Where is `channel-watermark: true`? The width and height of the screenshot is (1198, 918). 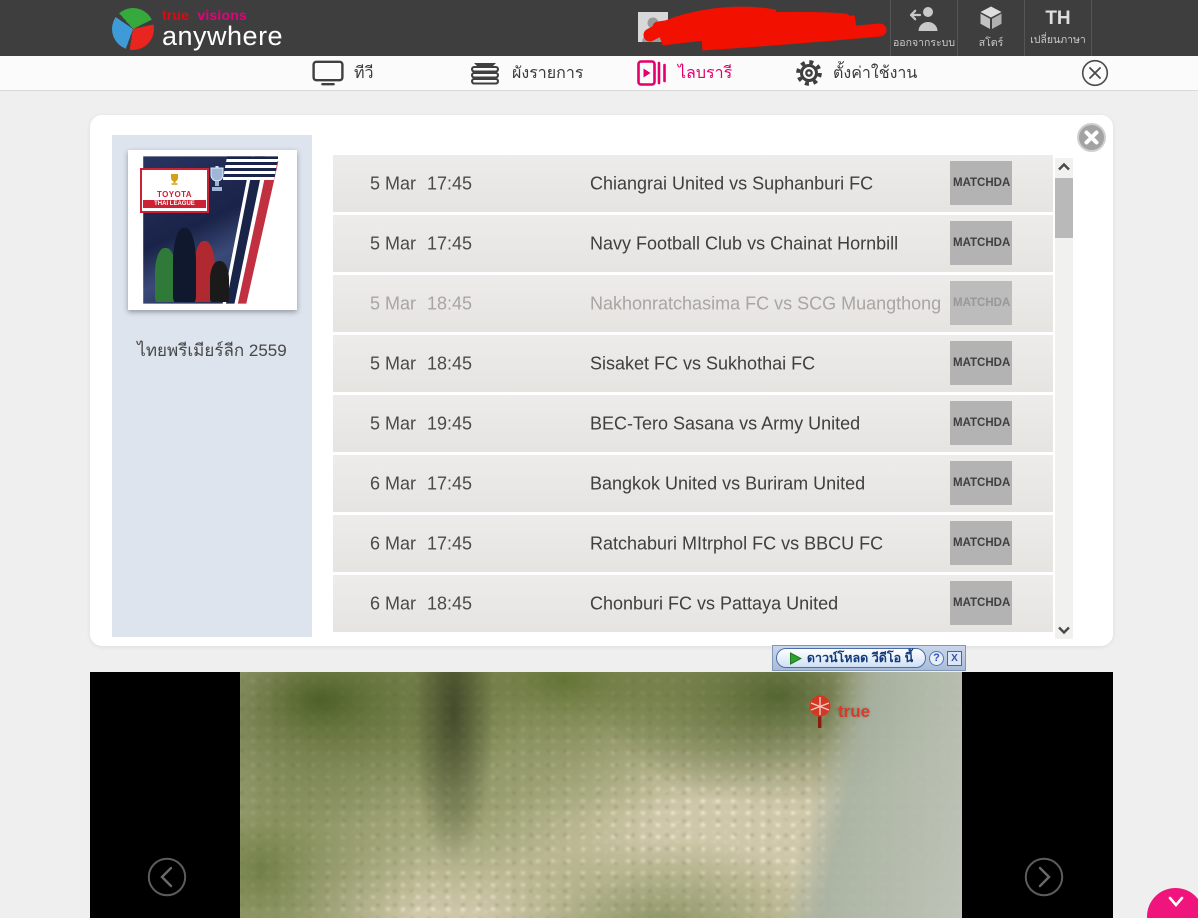 channel-watermark: true is located at coordinates (837, 712).